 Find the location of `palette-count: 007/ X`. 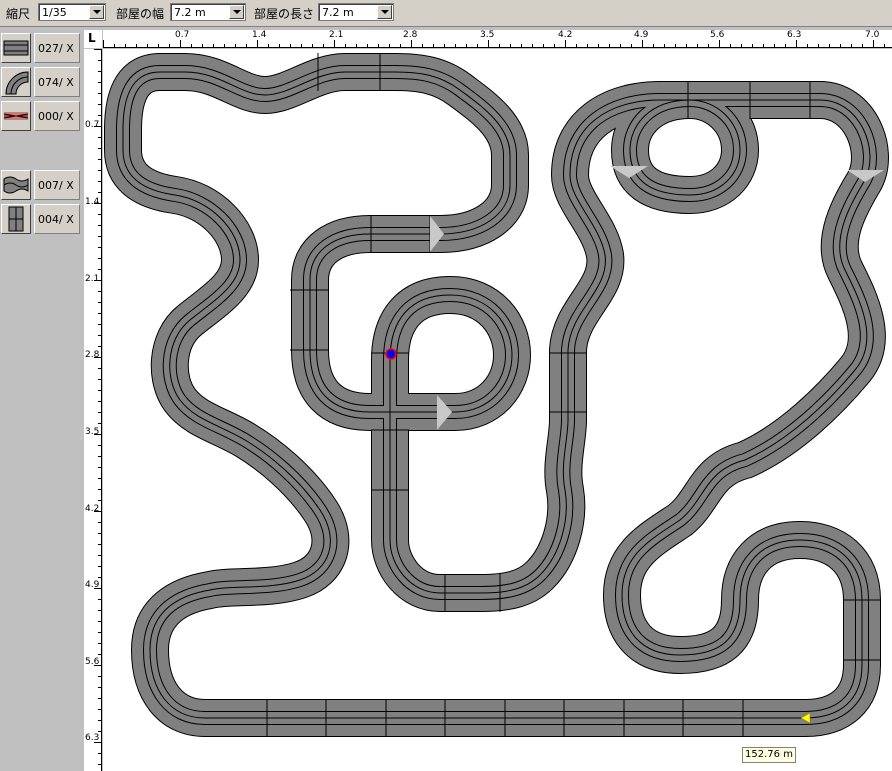

palette-count: 007/ X is located at coordinates (57, 185).